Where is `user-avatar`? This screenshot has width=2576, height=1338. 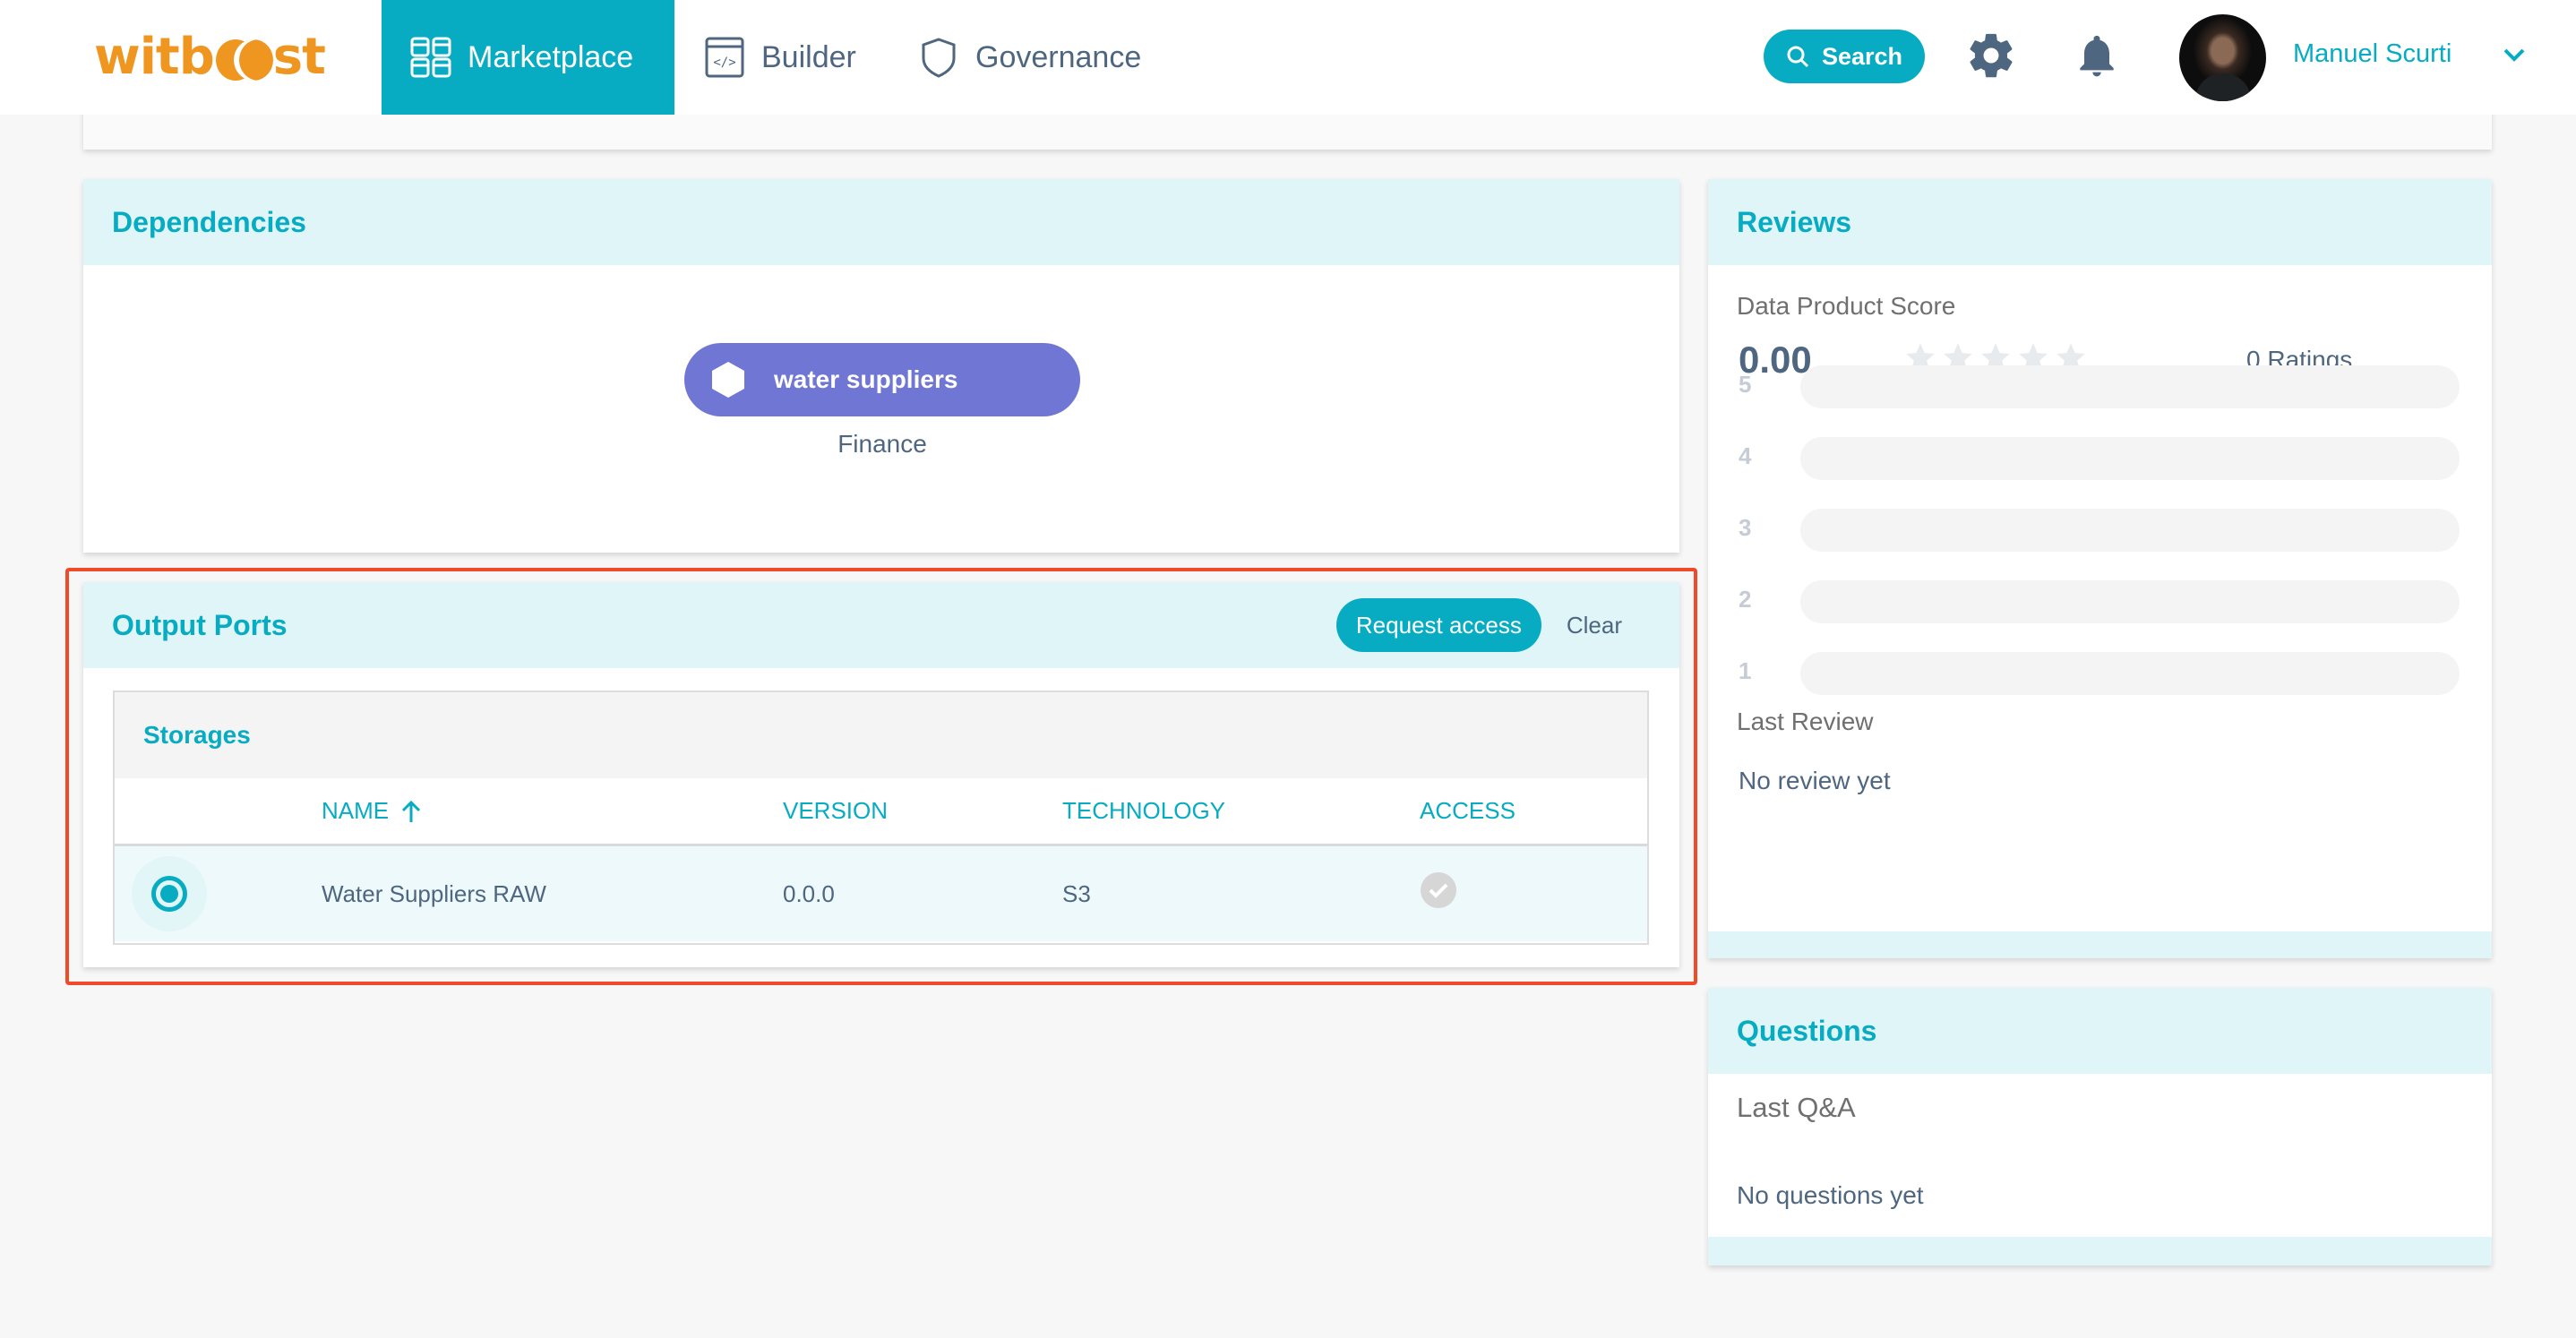 user-avatar is located at coordinates (2222, 57).